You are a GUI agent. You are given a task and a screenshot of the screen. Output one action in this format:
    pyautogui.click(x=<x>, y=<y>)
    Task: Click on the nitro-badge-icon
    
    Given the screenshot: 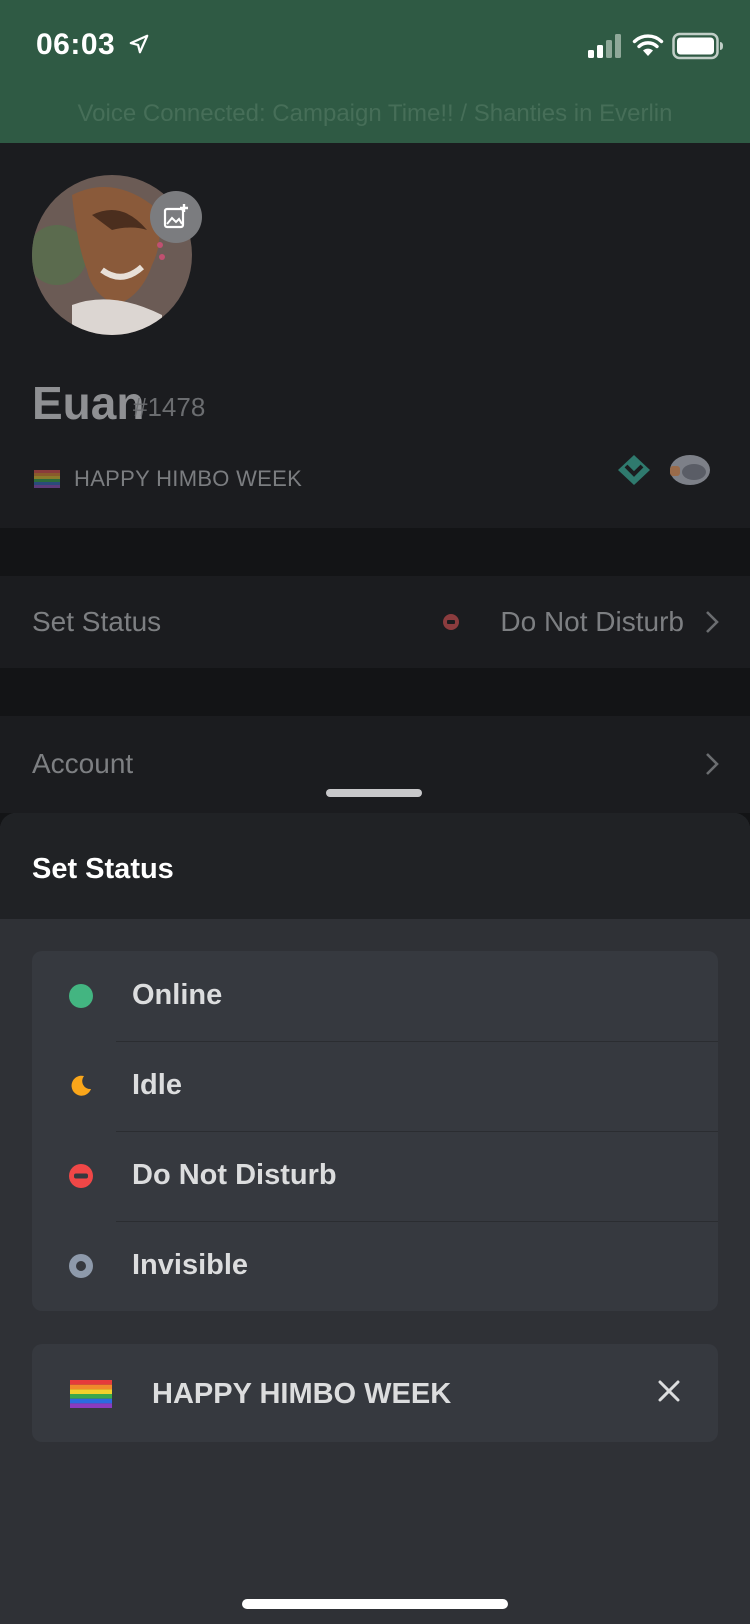 What is the action you would take?
    pyautogui.click(x=690, y=470)
    